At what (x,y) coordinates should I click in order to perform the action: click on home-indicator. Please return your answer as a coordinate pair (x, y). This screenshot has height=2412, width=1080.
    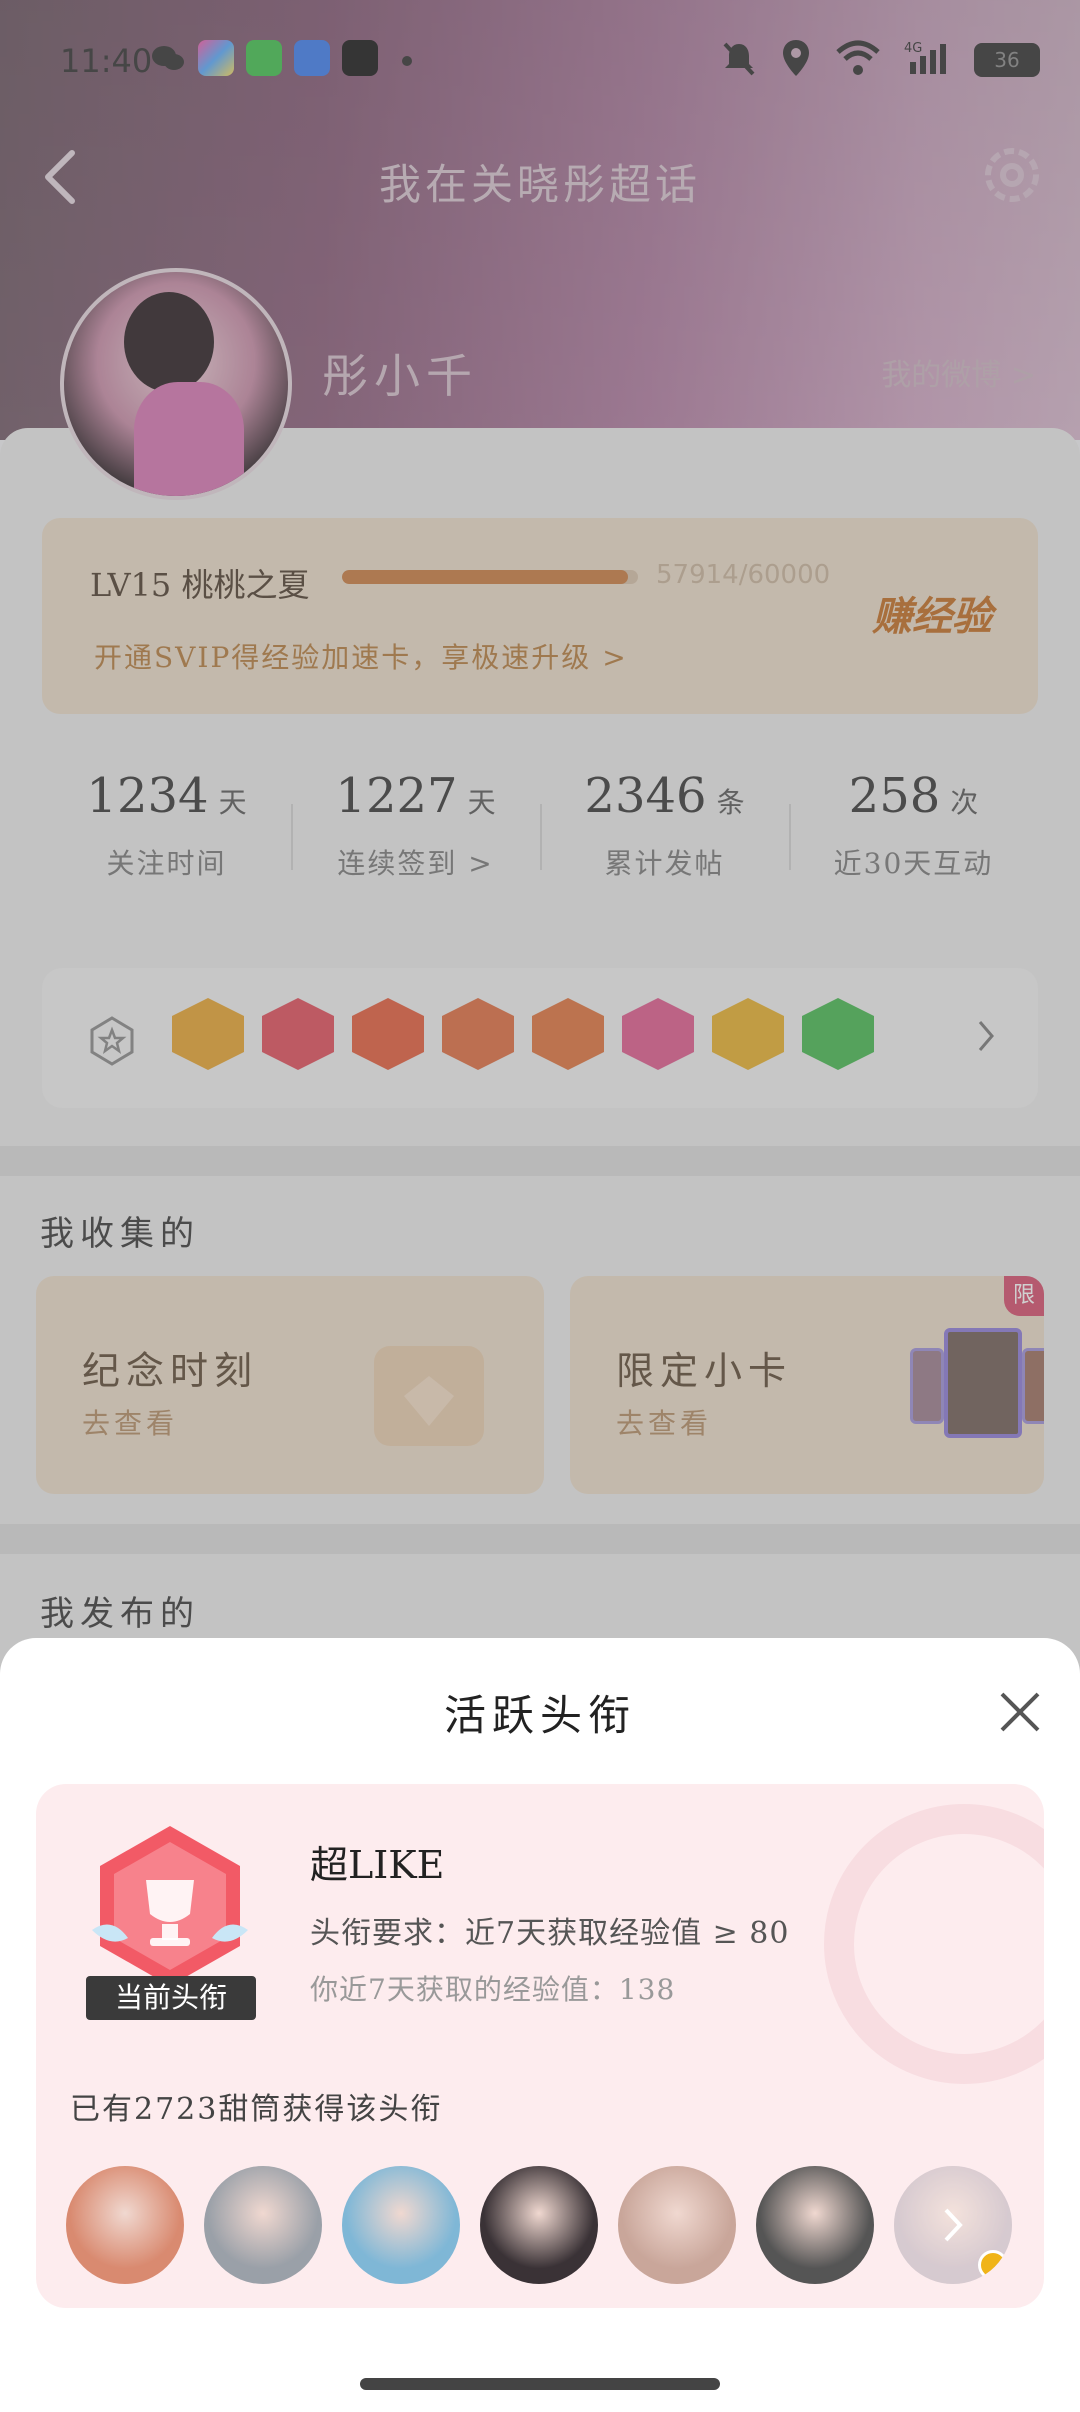
    Looking at the image, I should click on (540, 2384).